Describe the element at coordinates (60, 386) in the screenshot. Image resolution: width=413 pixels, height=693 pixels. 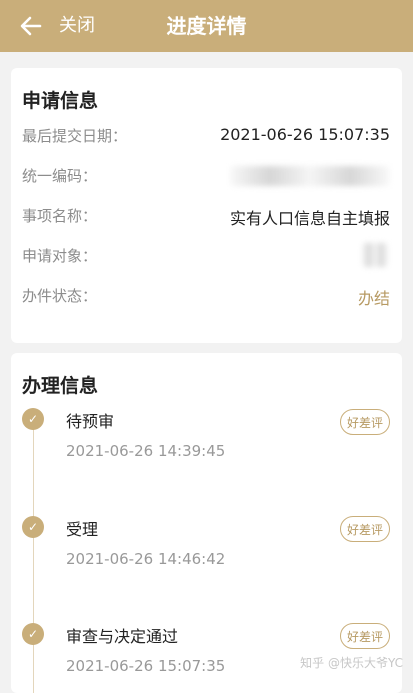
I see `process-info-title: 办理信息` at that location.